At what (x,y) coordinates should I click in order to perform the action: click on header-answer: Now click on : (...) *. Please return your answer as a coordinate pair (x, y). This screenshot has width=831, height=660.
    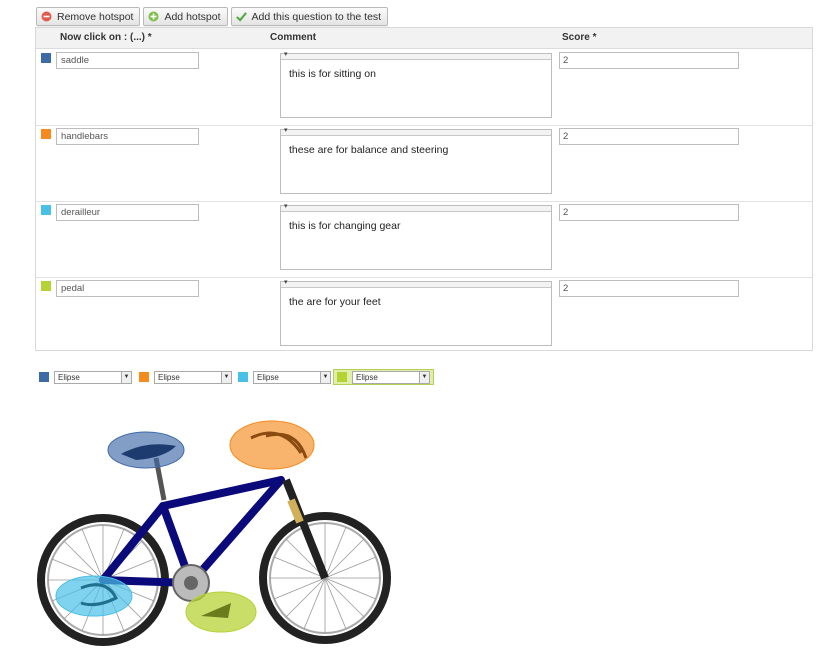
    Looking at the image, I should click on (106, 37).